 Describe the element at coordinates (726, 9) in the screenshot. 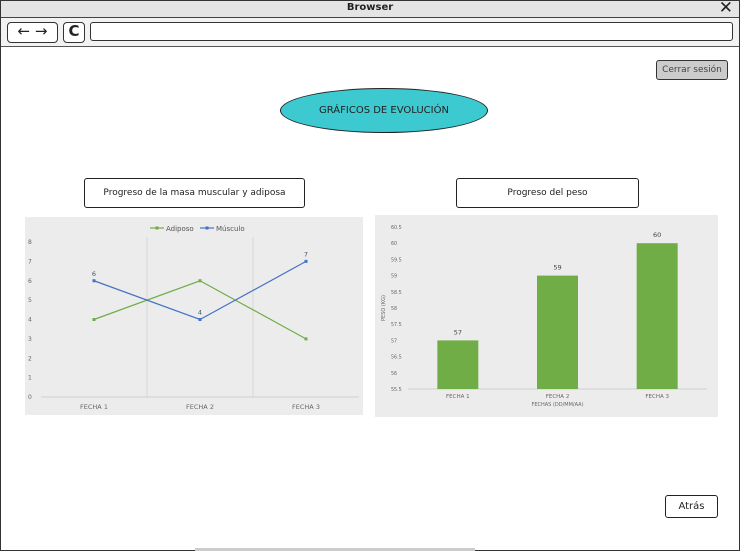

I see `close-icon: ✕` at that location.